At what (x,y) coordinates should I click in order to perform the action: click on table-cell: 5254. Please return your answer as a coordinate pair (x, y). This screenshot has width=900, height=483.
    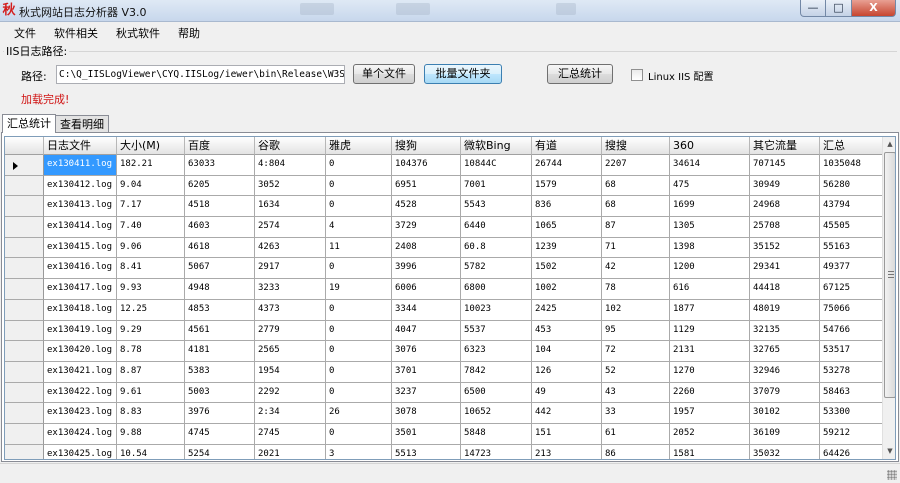
    Looking at the image, I should click on (220, 451).